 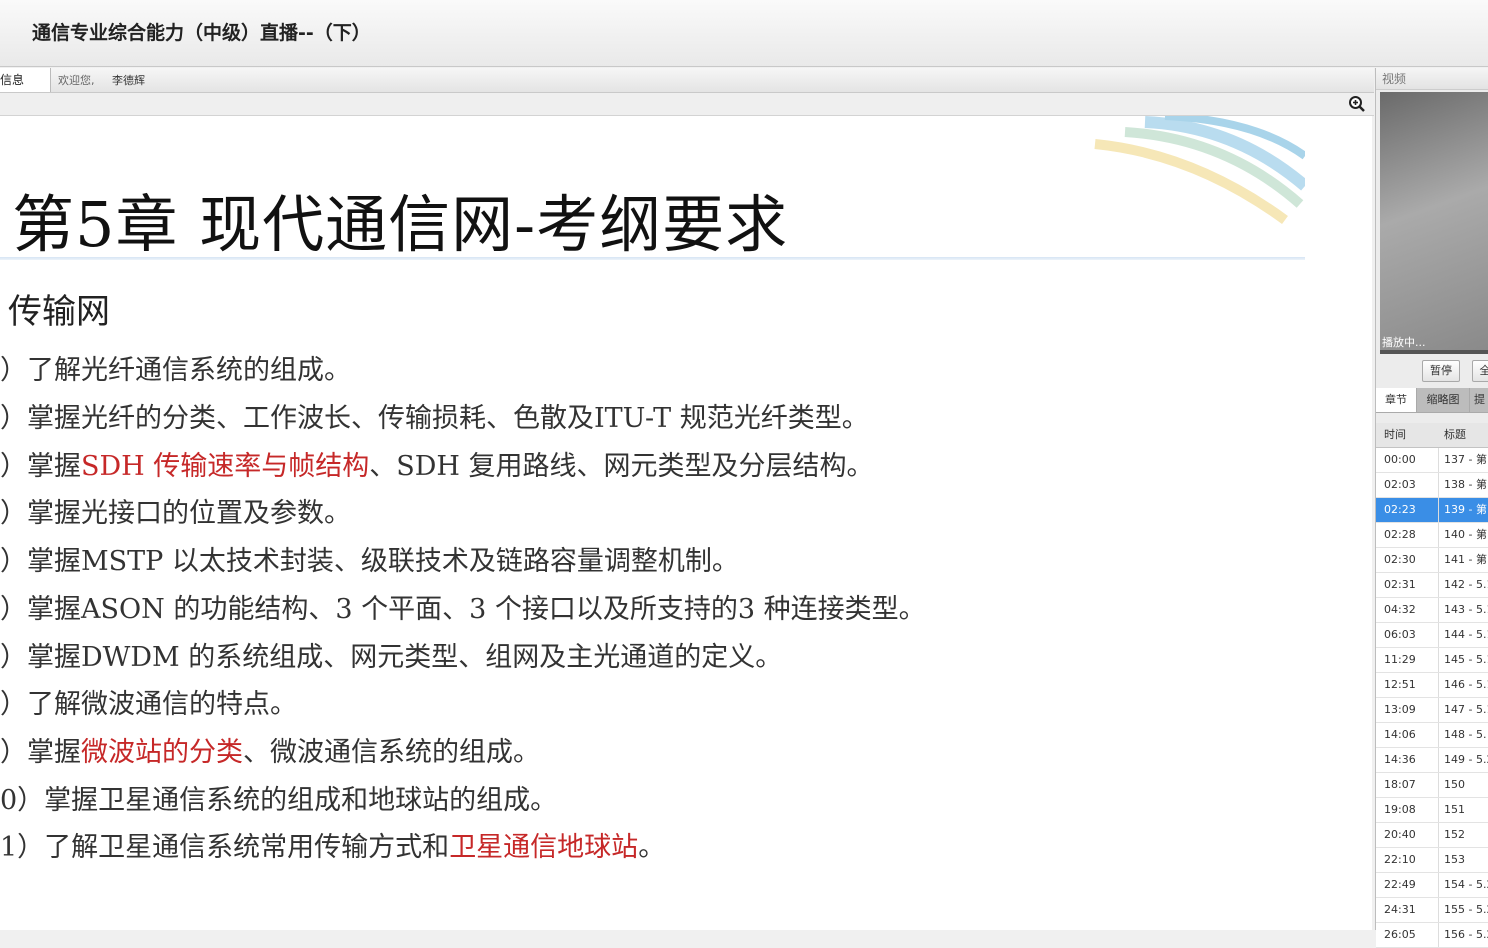 What do you see at coordinates (1466, 909) in the screenshot?
I see `chapter-title: 155 - 5.2` at bounding box center [1466, 909].